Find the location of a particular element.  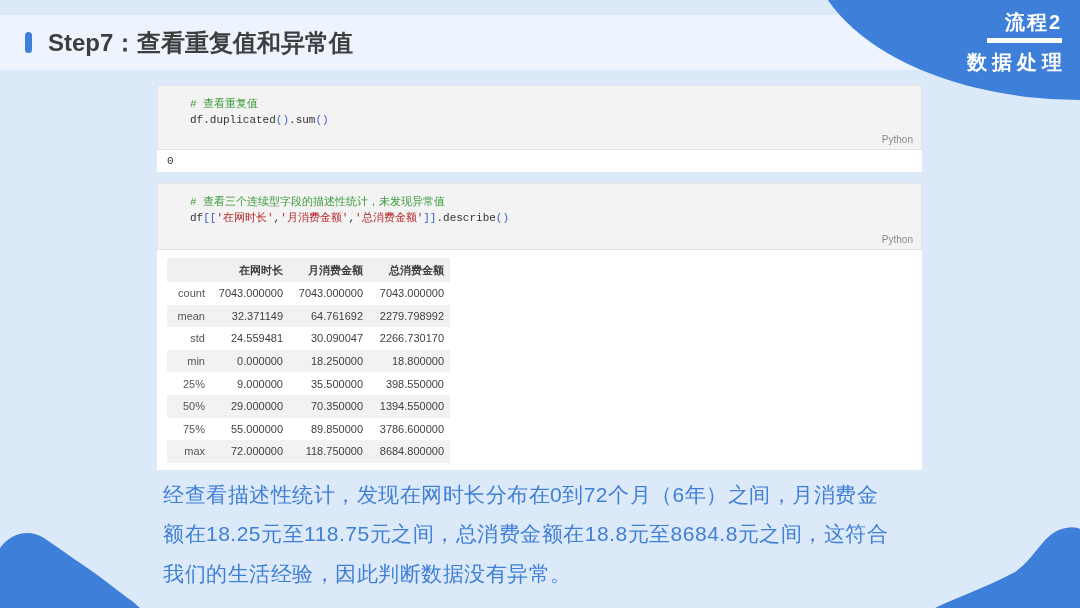

table-cell: 118.750000 is located at coordinates (329, 451).